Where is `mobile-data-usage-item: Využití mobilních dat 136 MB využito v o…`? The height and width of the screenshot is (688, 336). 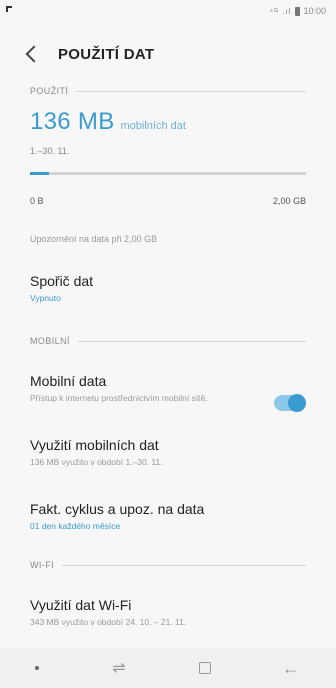
mobile-data-usage-item: Využití mobilních dat 136 MB využito v o… is located at coordinates (168, 452).